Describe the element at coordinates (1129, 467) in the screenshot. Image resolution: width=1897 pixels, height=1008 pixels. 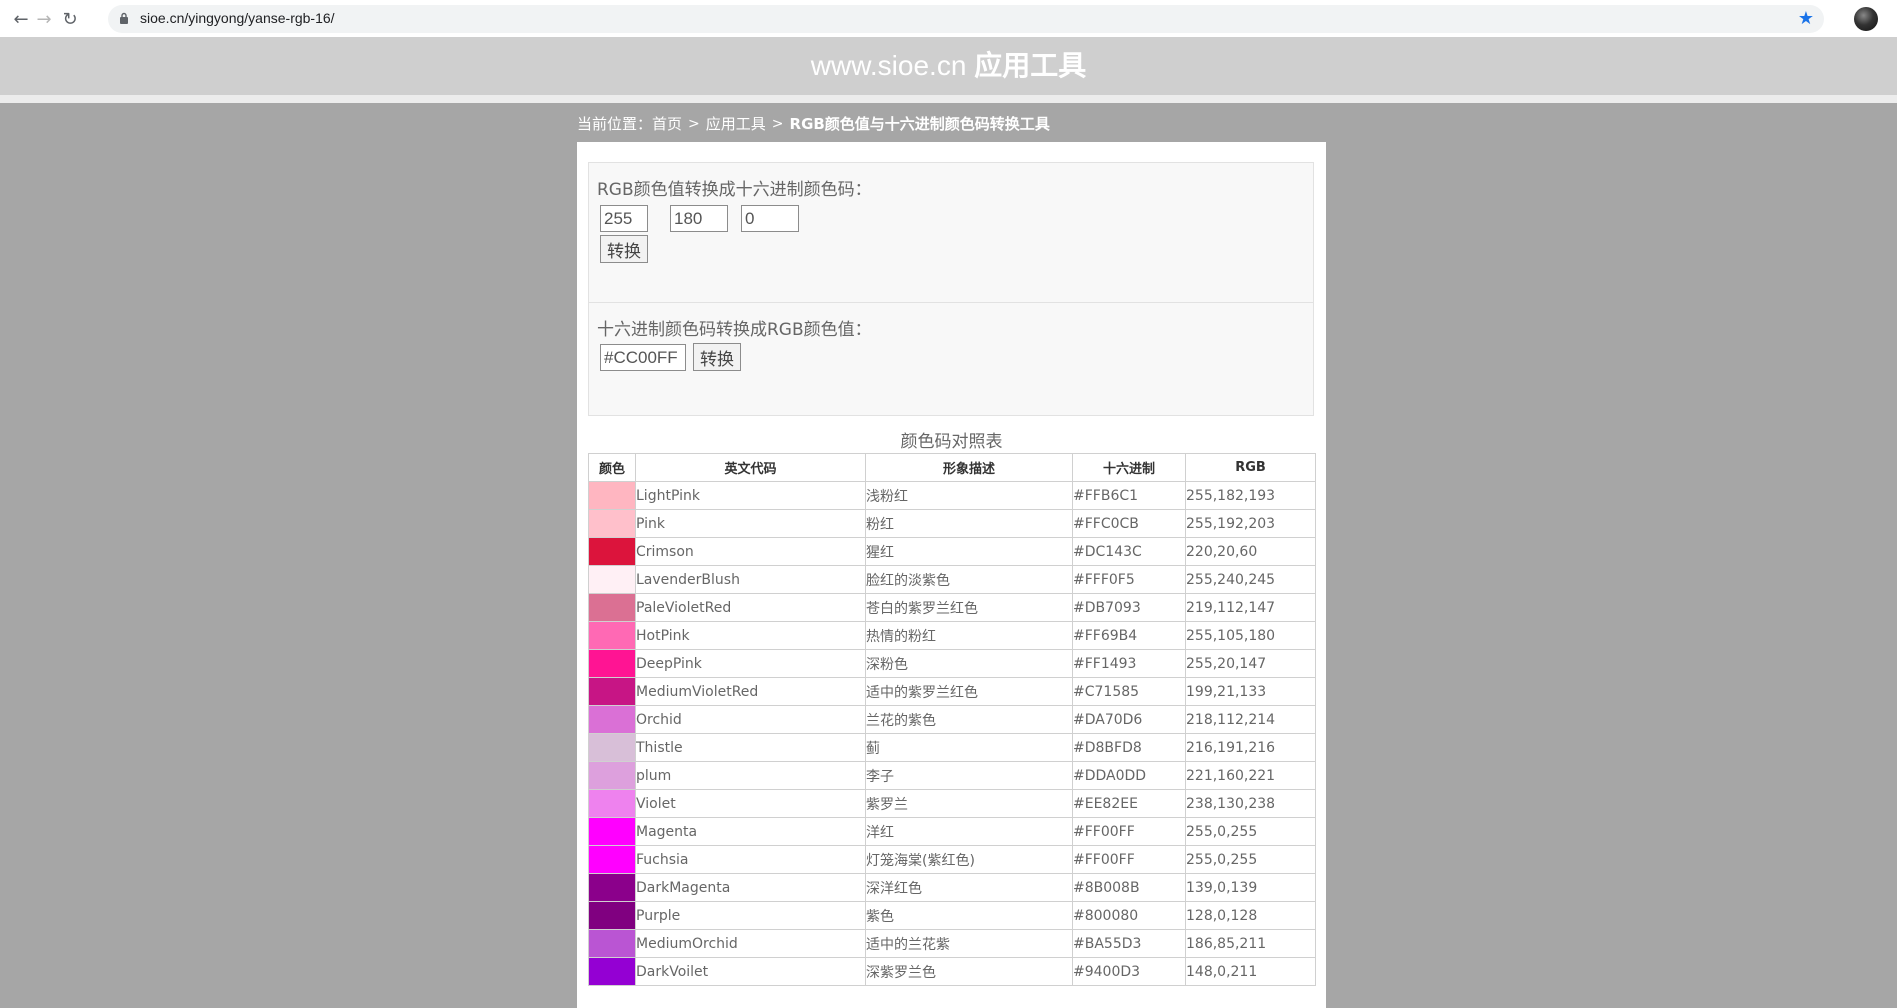
I see `header-hex: 十六进制` at that location.